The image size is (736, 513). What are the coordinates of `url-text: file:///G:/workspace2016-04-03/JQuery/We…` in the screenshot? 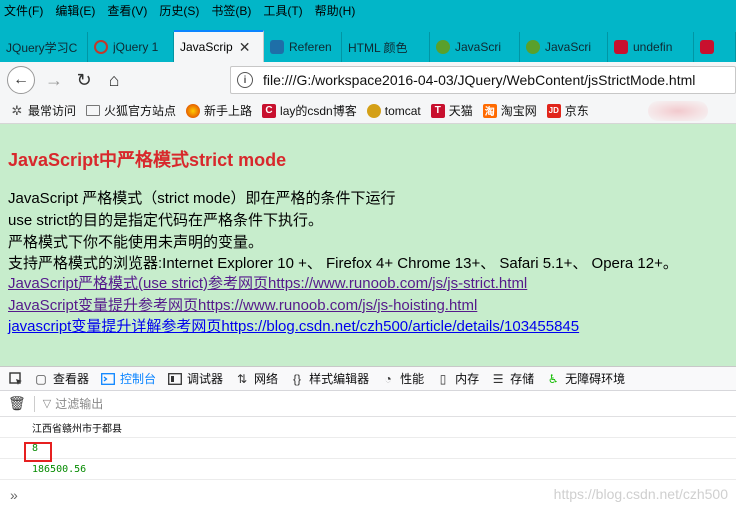 It's located at (479, 80).